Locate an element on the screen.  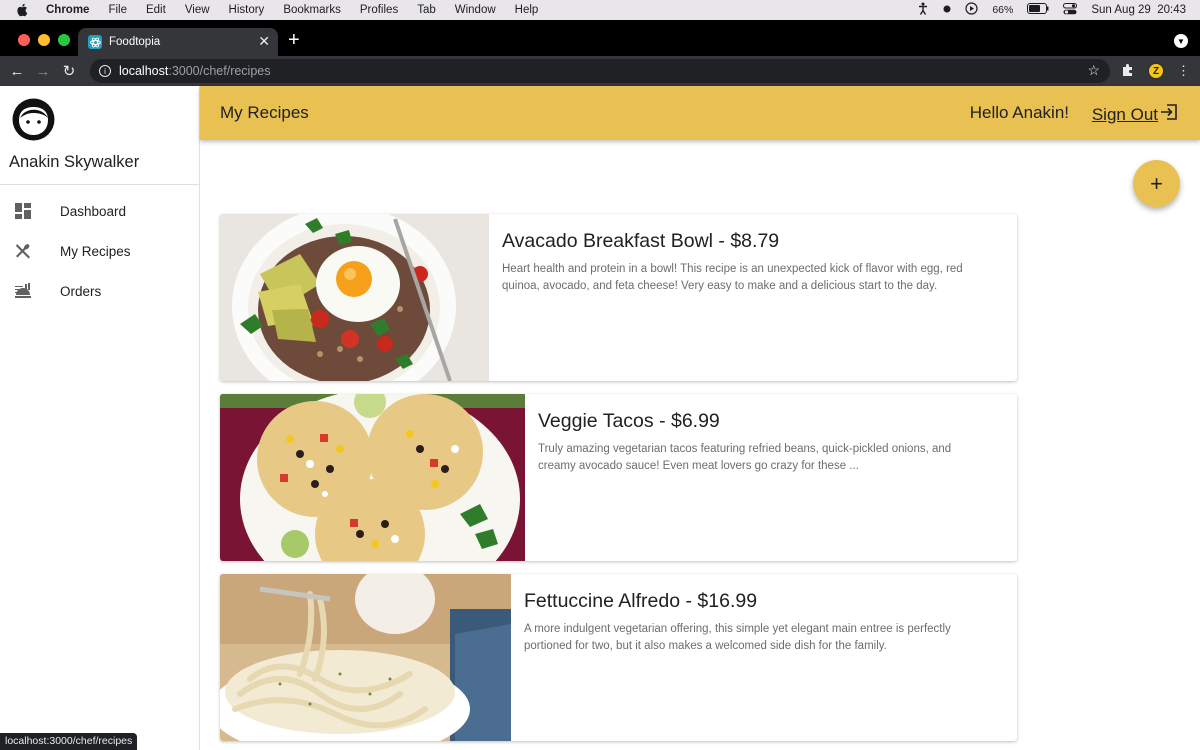
back-arrow-icon: ← is located at coordinates (17, 71).